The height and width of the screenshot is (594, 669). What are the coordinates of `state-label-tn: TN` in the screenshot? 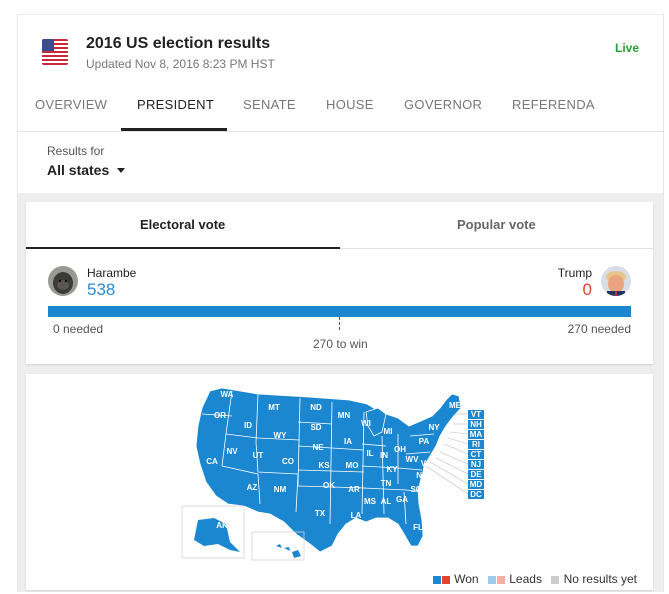 It's located at (386, 483).